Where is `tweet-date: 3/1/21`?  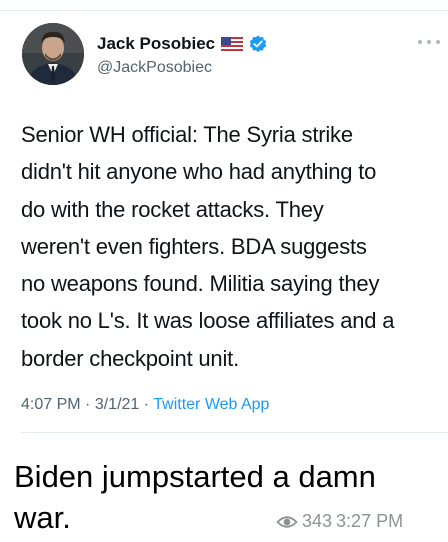
tweet-date: 3/1/21 is located at coordinates (117, 404).